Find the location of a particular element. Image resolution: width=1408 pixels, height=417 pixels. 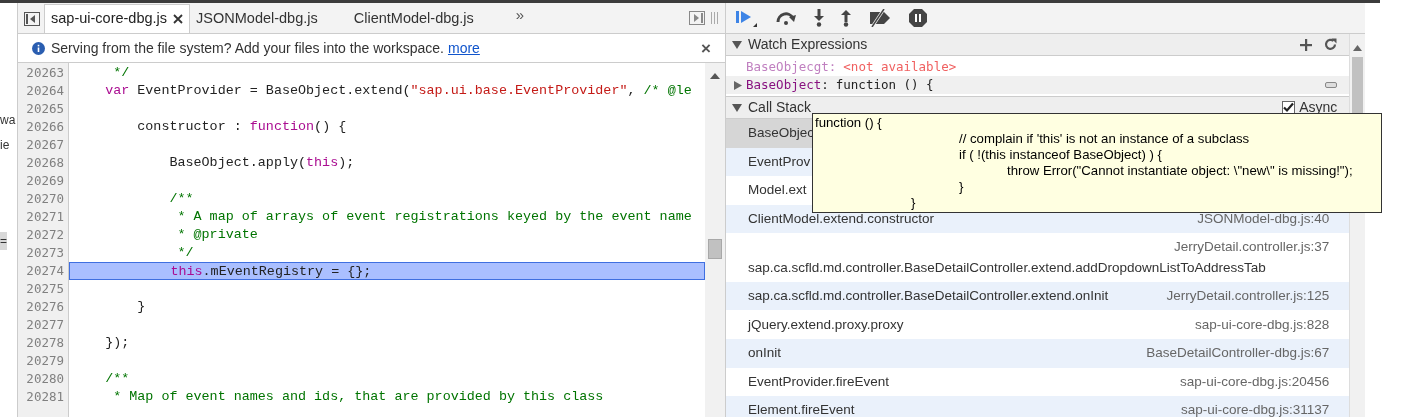

line-number: 20268 is located at coordinates (45, 163).